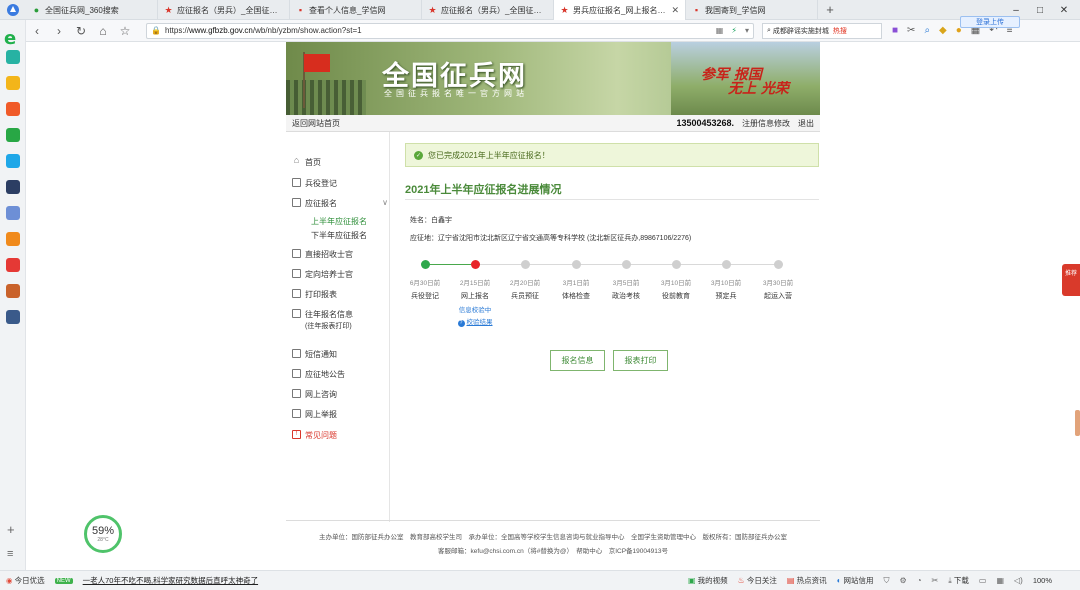 The image size is (1080, 590). Describe the element at coordinates (708, 580) in the screenshot. I see `my-video-button: ▣ 我的视频` at that location.